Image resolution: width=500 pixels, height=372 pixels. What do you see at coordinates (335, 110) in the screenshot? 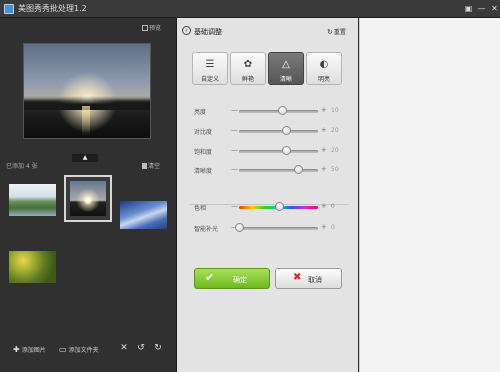
I see `slider-value: 10` at bounding box center [335, 110].